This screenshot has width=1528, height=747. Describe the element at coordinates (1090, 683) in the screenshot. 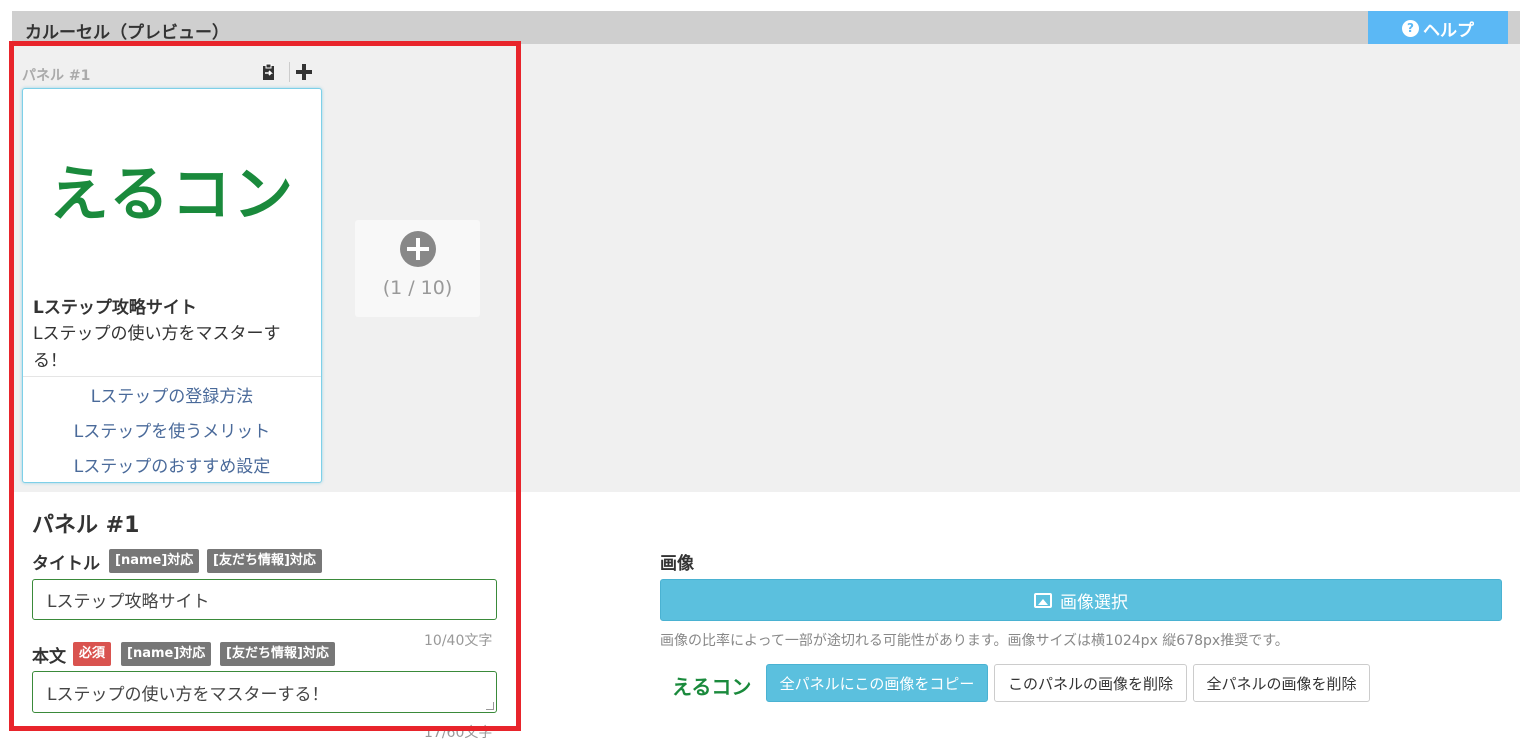

I see `delete-panel-image-button: このパネルの画像を削除` at that location.